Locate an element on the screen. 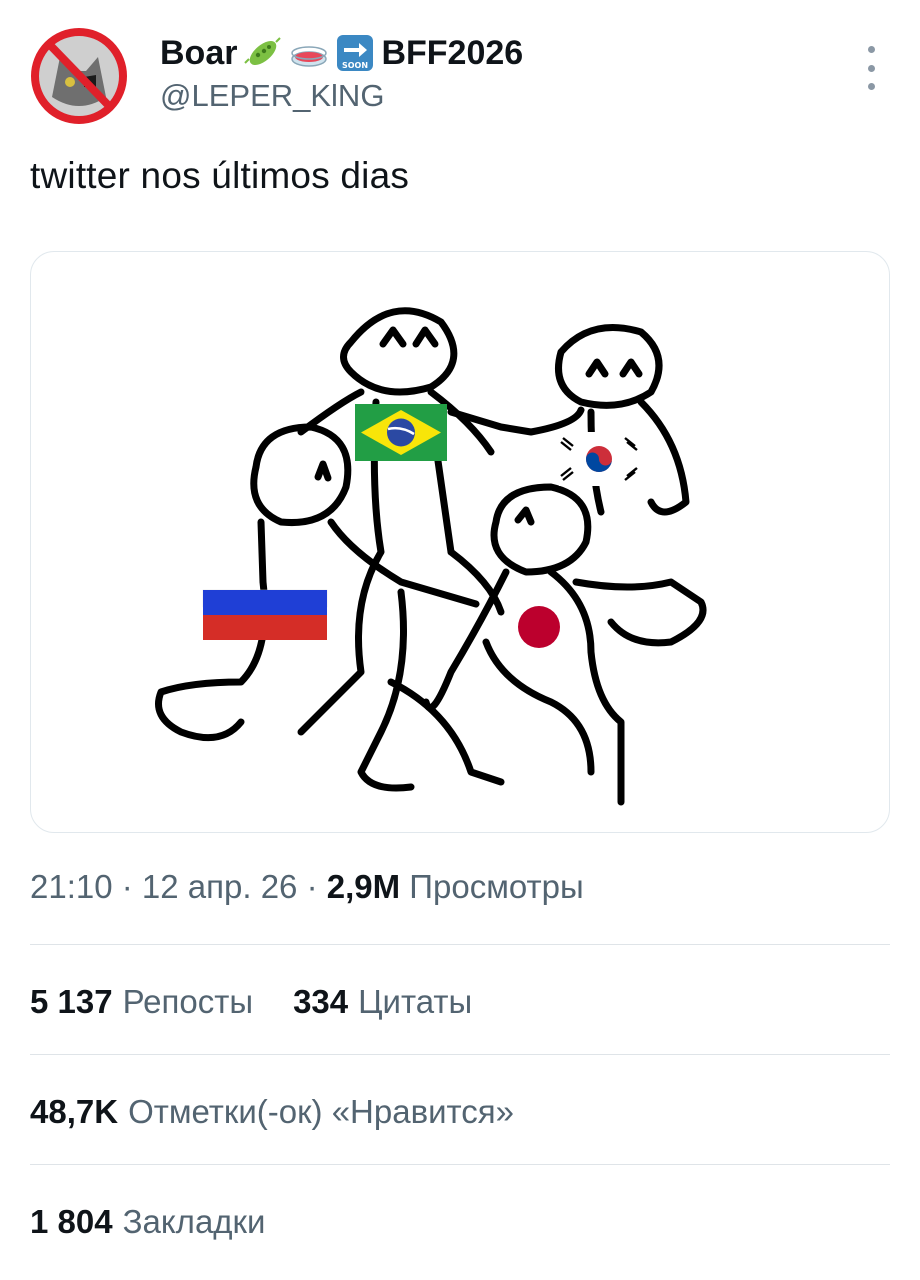 The image size is (920, 1280). bookmarks-stat: 1 804 Закладки is located at coordinates (147, 1222).